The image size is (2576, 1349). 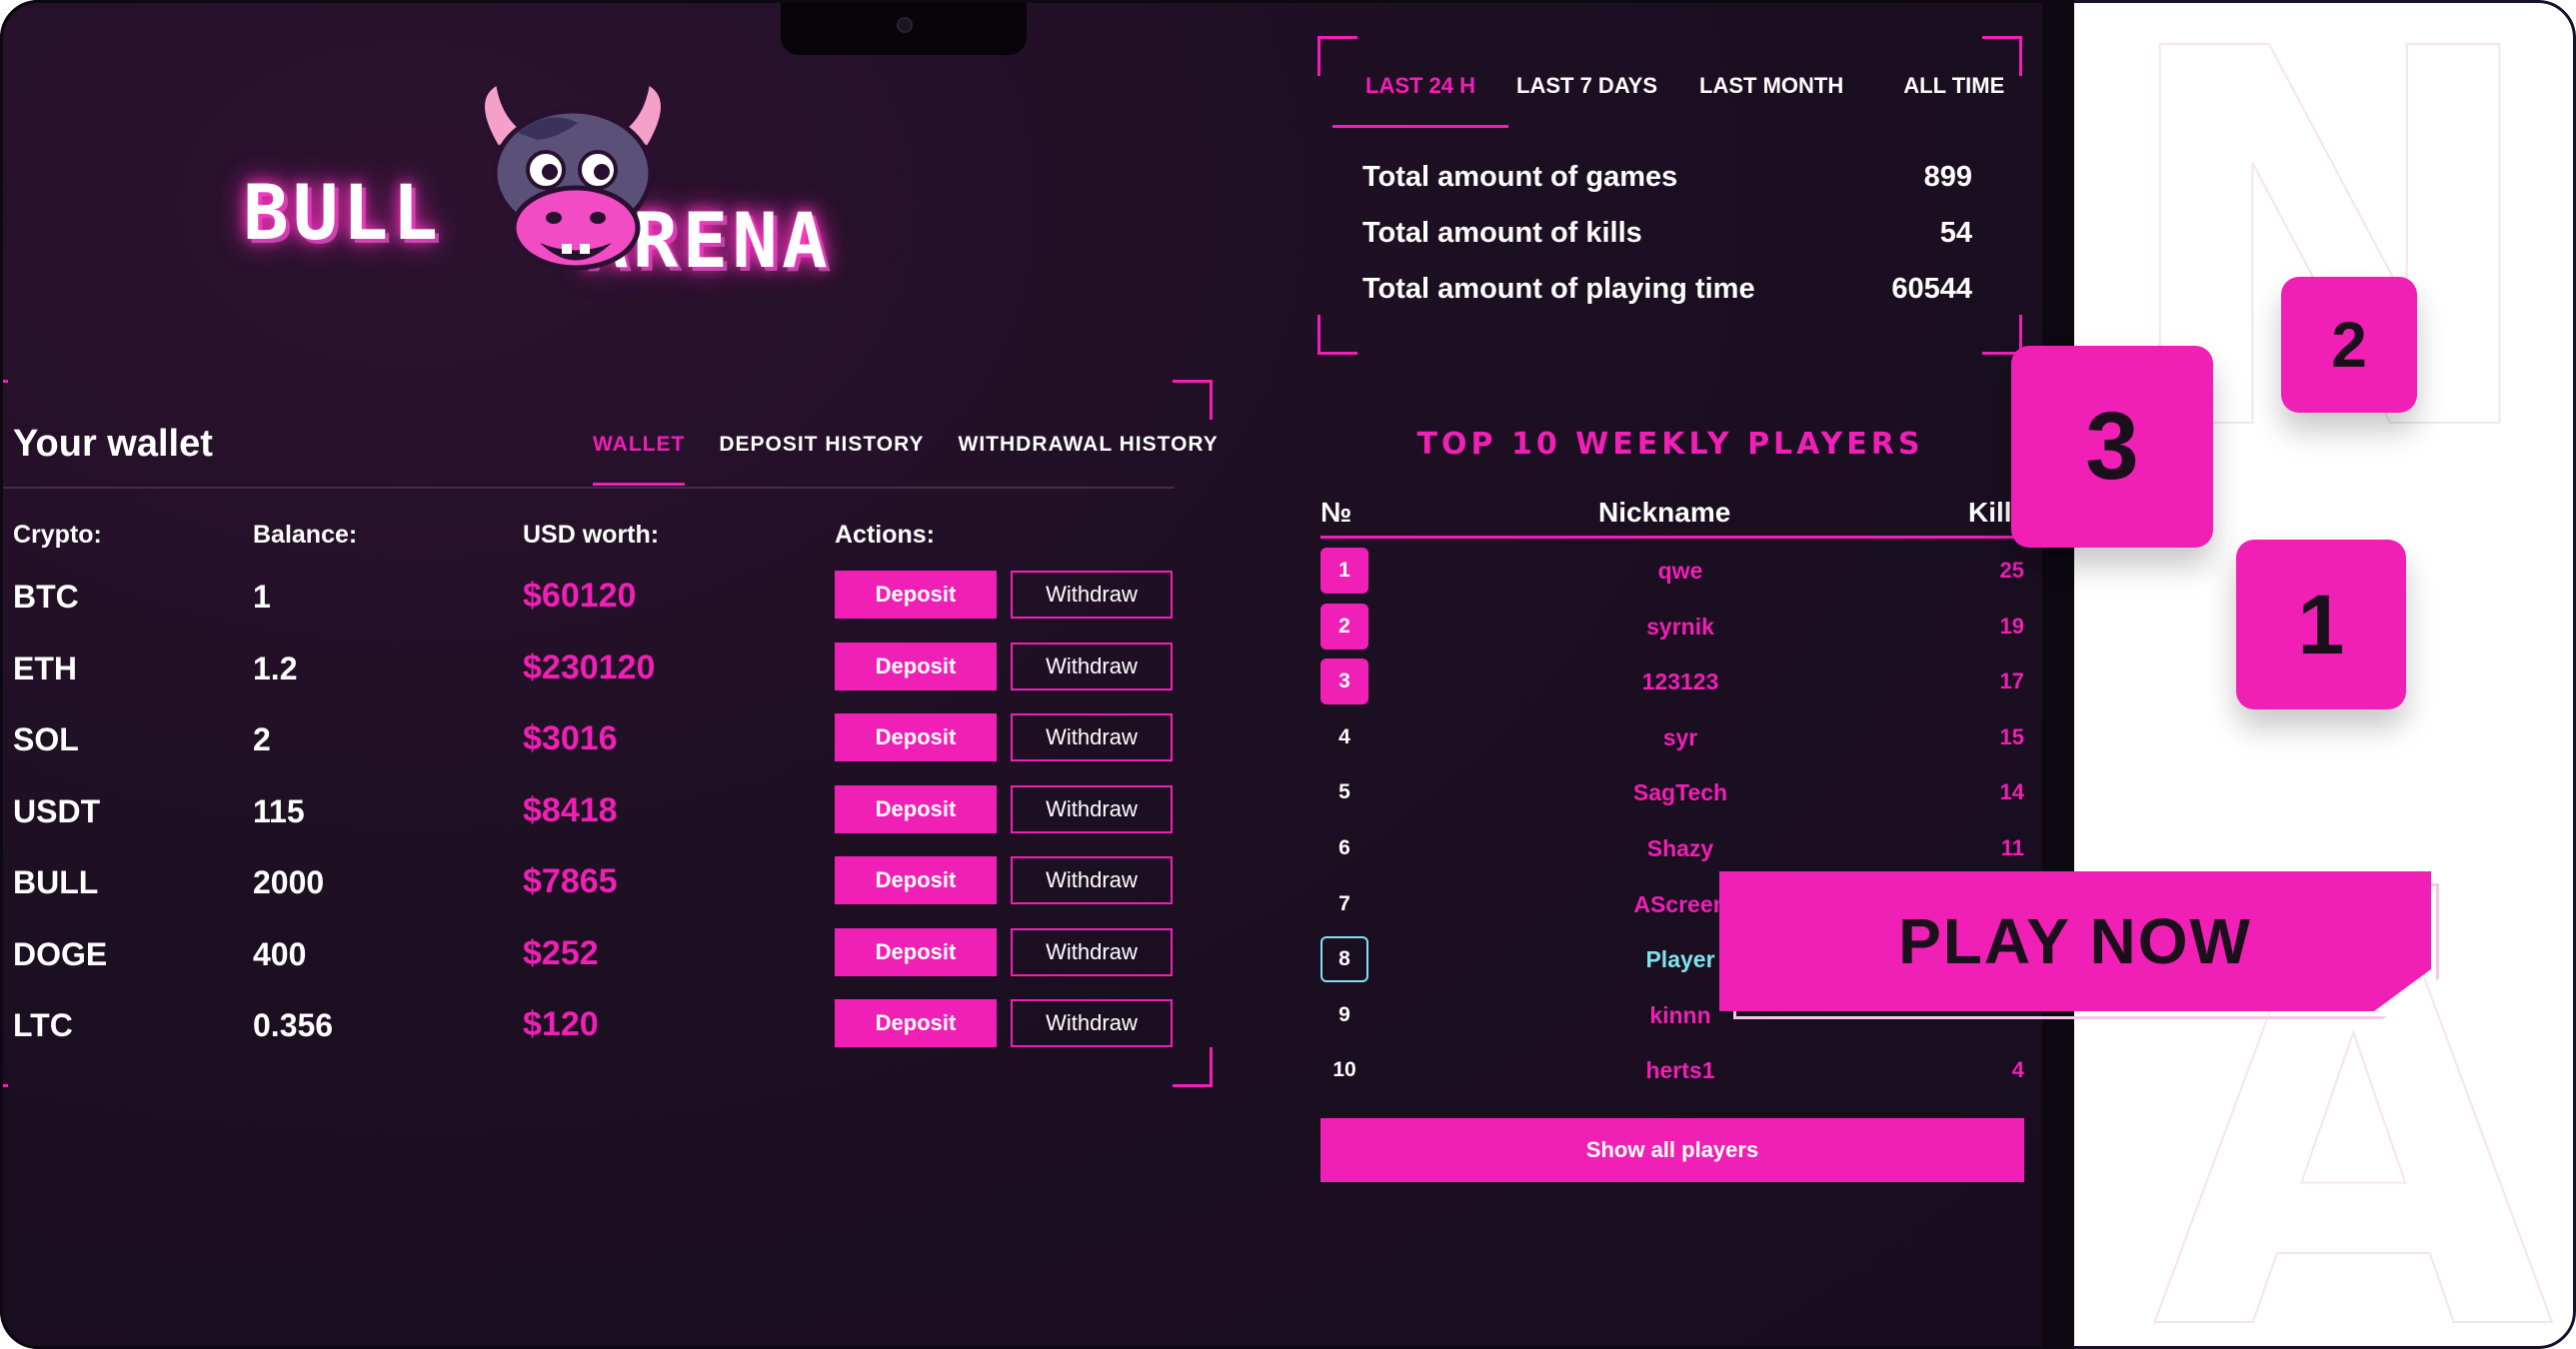 I want to click on play-now-button: PLAY NOW, so click(x=2075, y=941).